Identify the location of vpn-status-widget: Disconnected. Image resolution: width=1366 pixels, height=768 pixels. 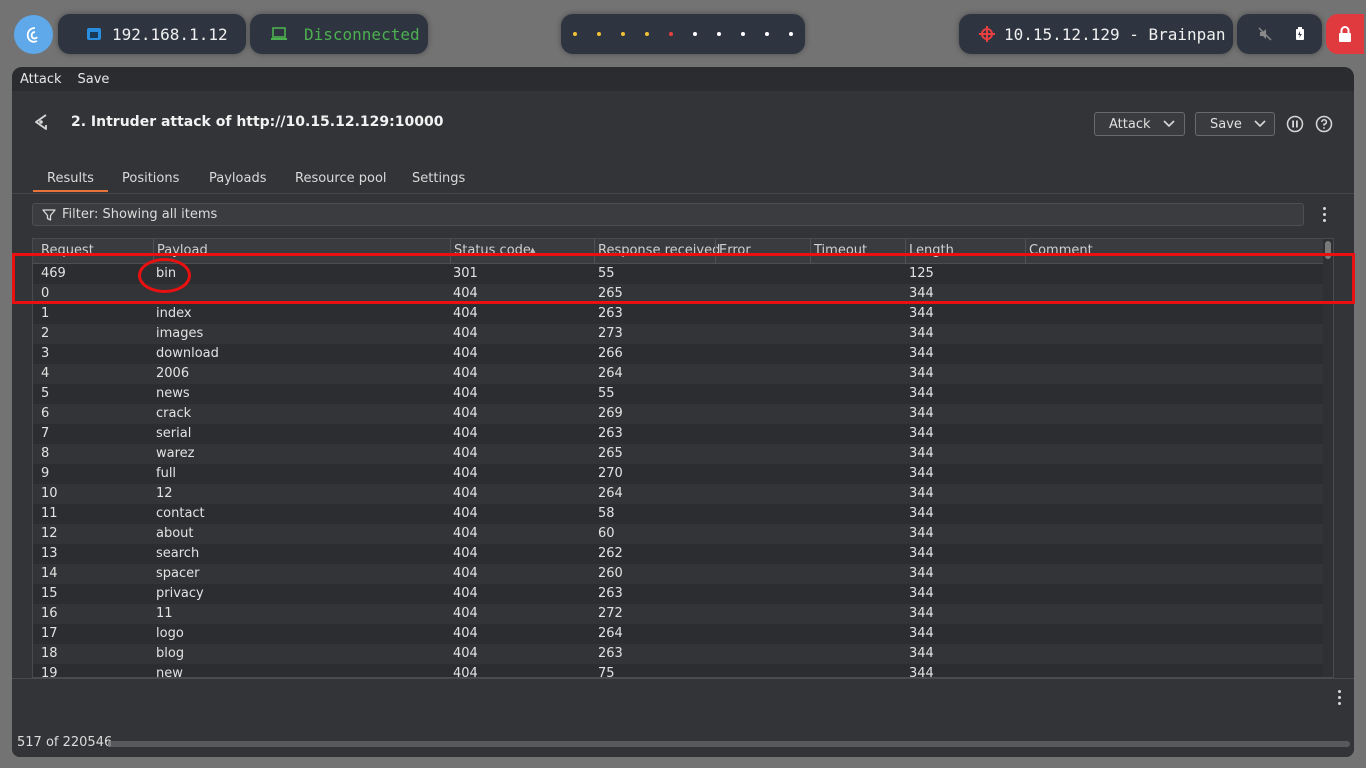
(339, 34).